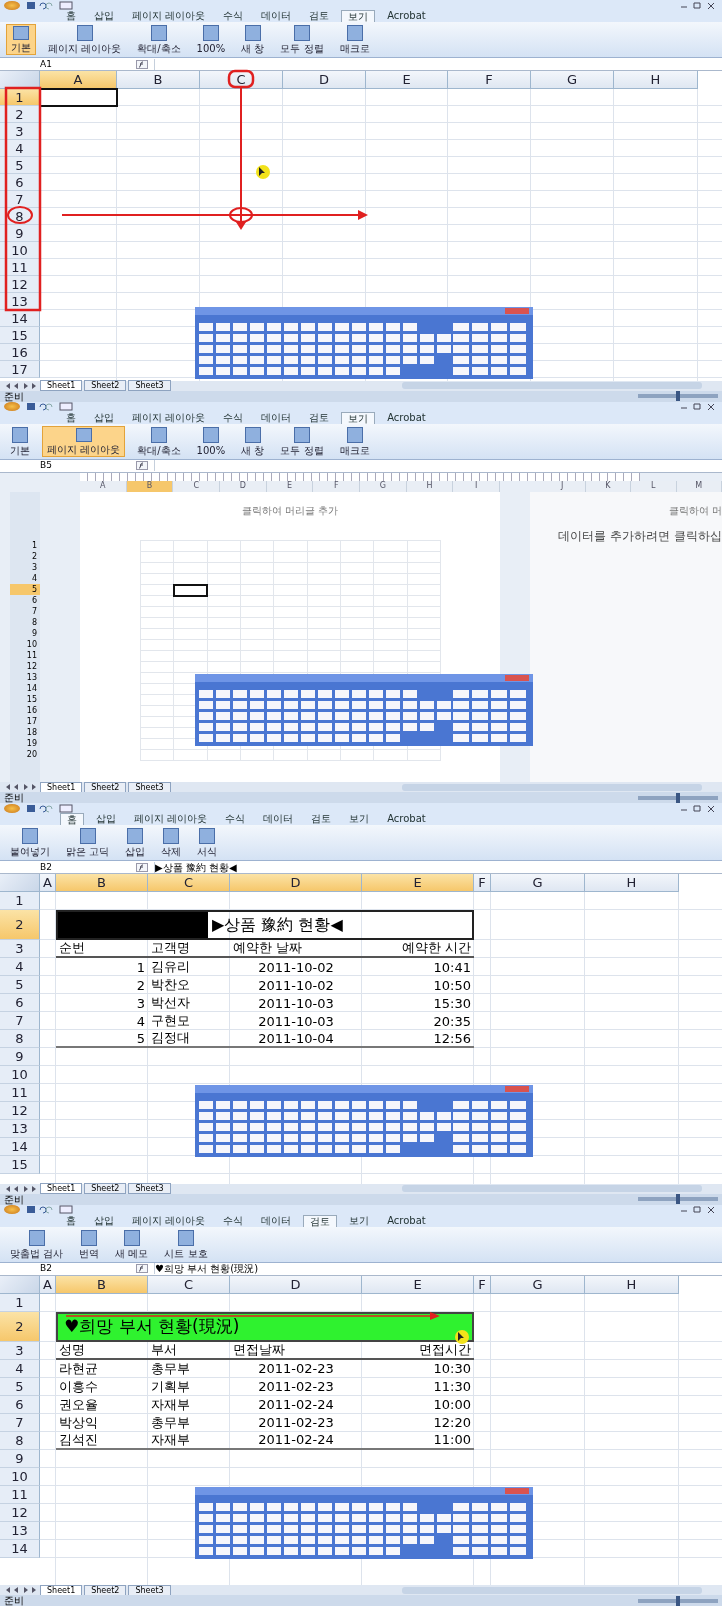 This screenshot has width=722, height=1606. I want to click on ribbon-tab: 데이터, so click(276, 417).